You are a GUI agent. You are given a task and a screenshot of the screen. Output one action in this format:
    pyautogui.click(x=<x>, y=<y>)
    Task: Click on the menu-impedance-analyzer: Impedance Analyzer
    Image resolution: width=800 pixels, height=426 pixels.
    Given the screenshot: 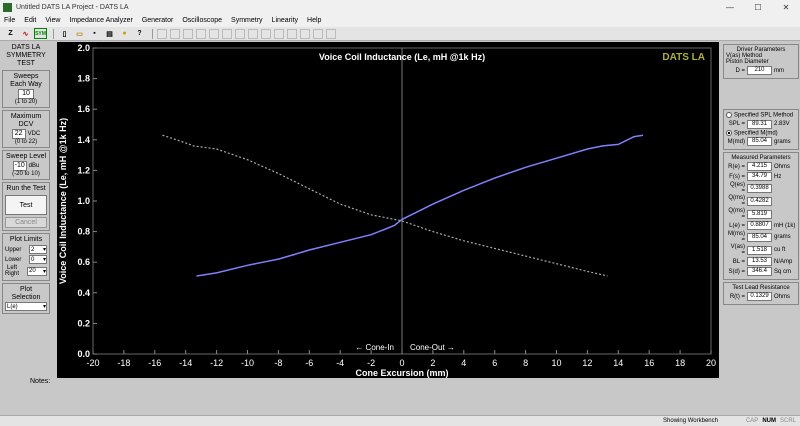 What is the action you would take?
    pyautogui.click(x=100, y=20)
    